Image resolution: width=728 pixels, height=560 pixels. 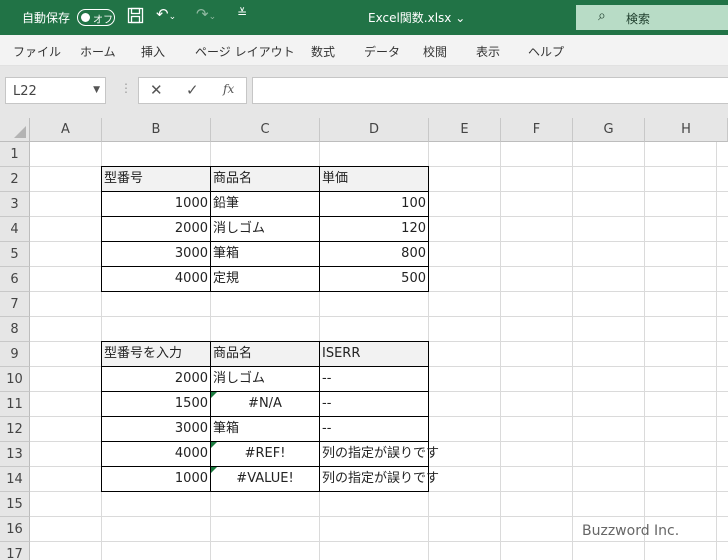 What do you see at coordinates (374, 179) in the screenshot?
I see `table1-header-unit-price: 単価` at bounding box center [374, 179].